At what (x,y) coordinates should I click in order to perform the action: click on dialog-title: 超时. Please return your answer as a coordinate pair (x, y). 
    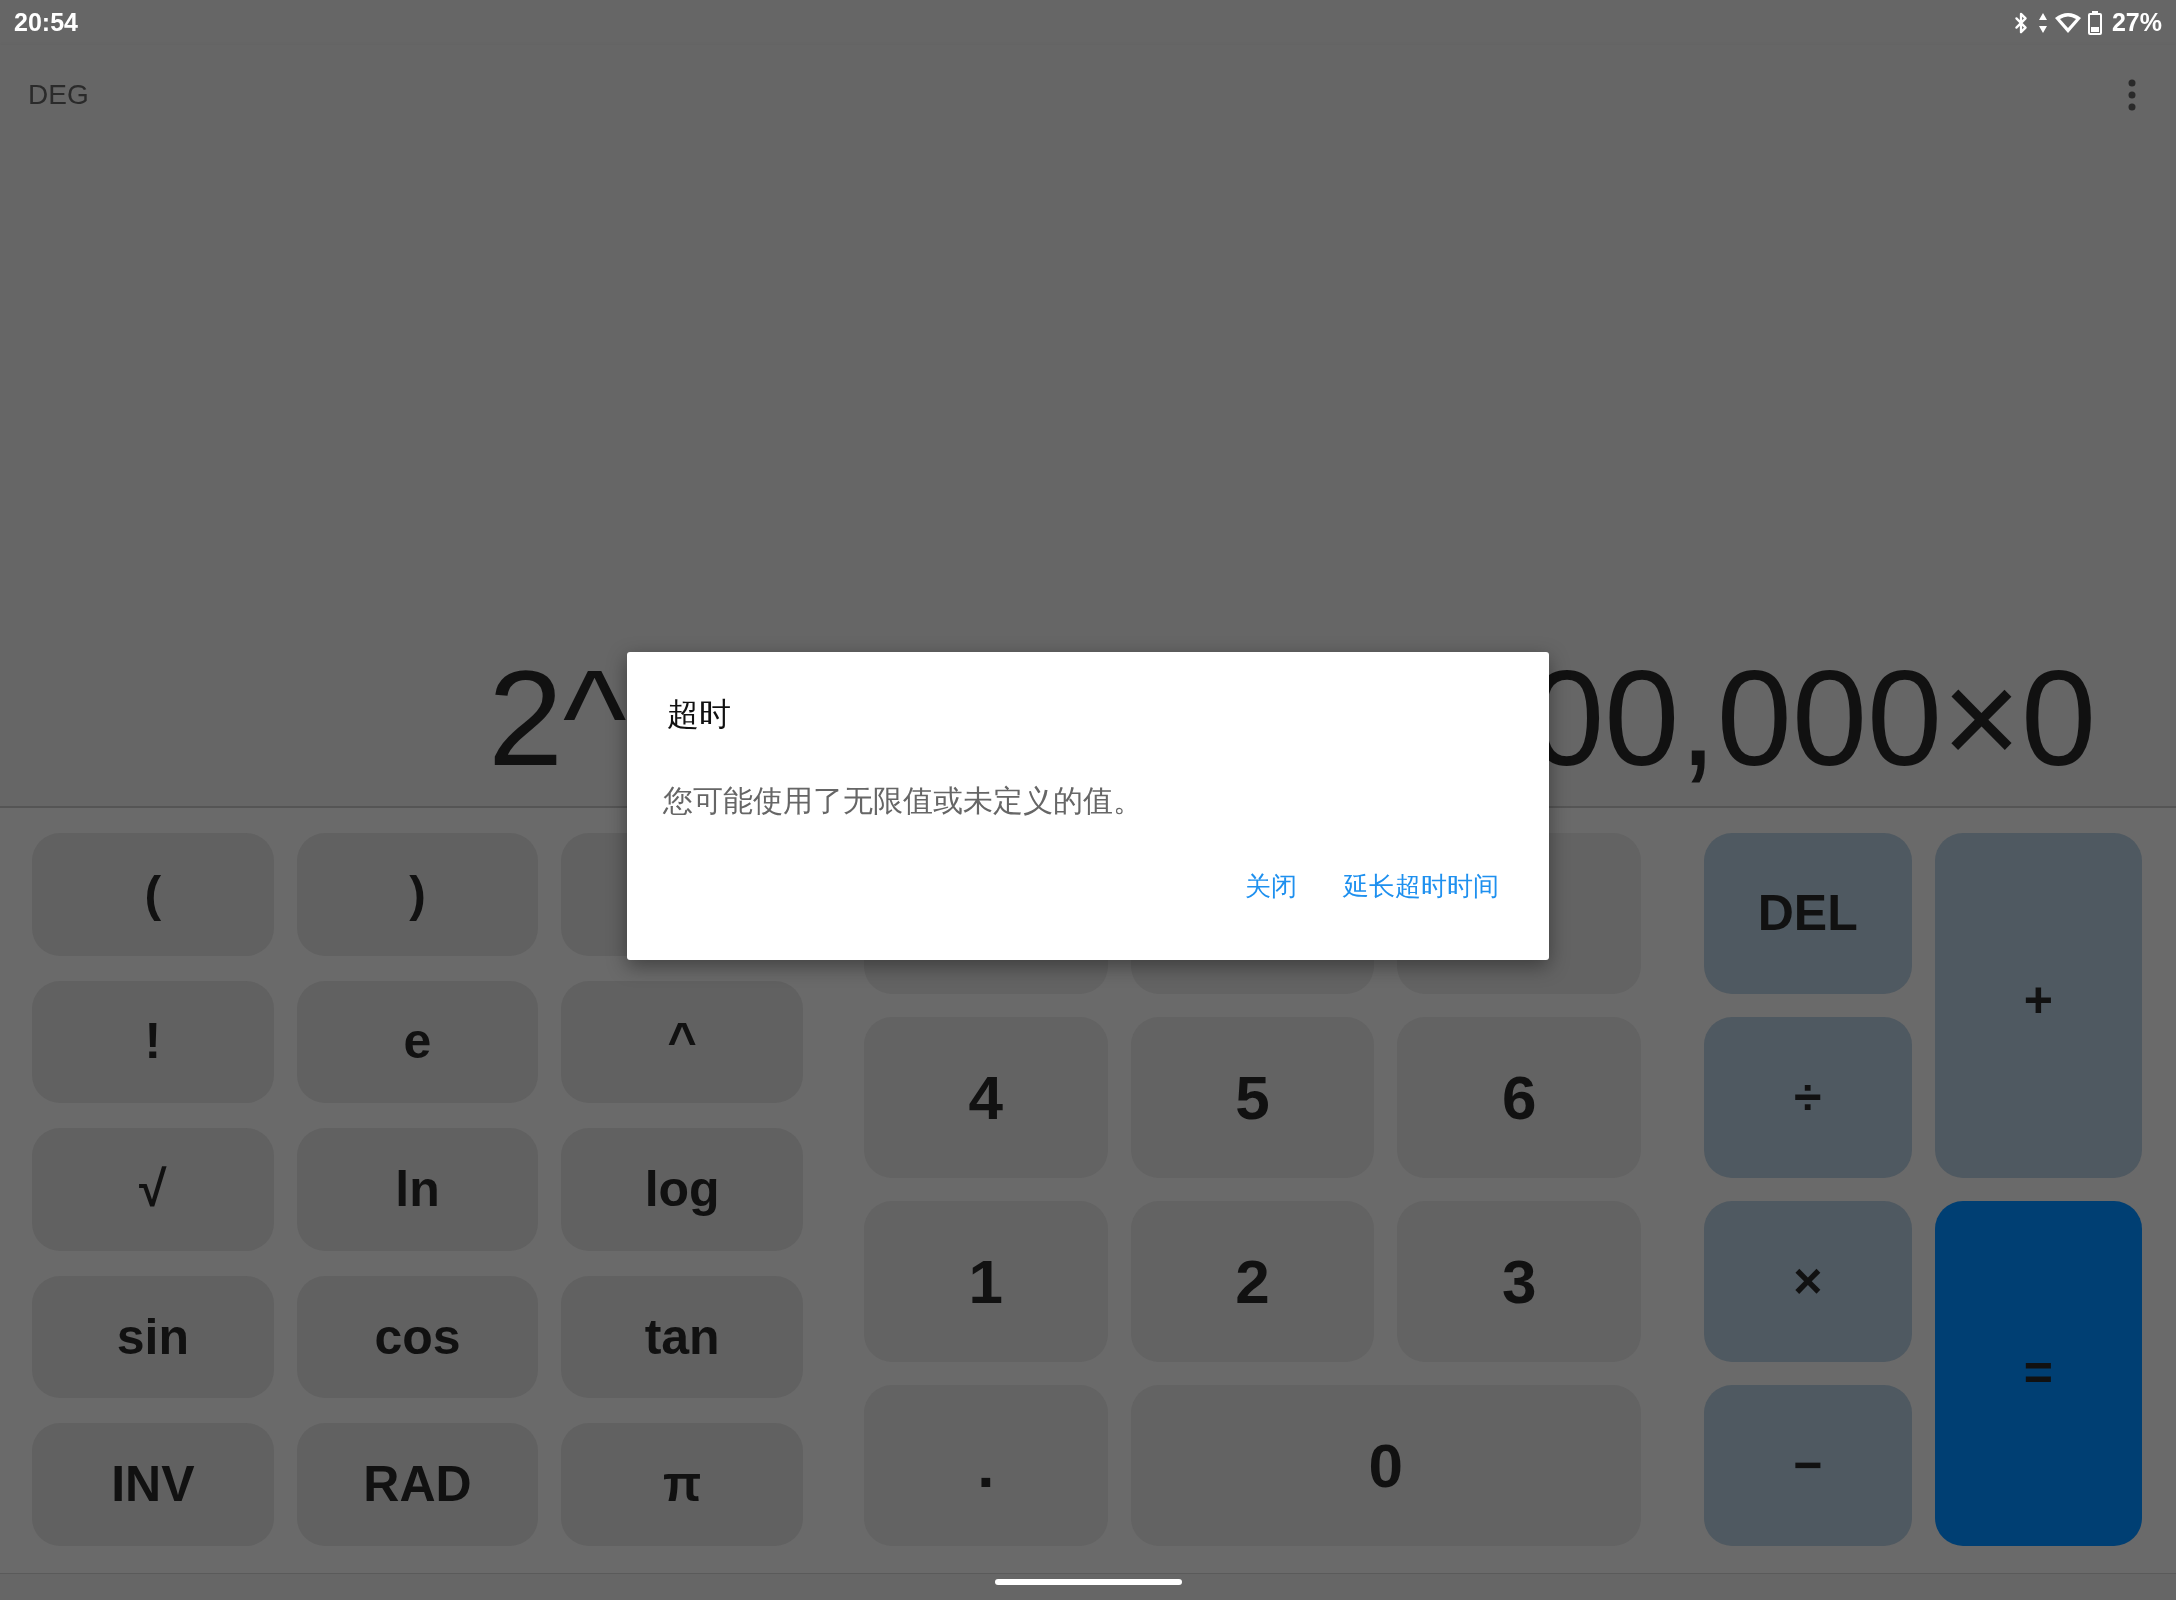
    Looking at the image, I should click on (699, 714).